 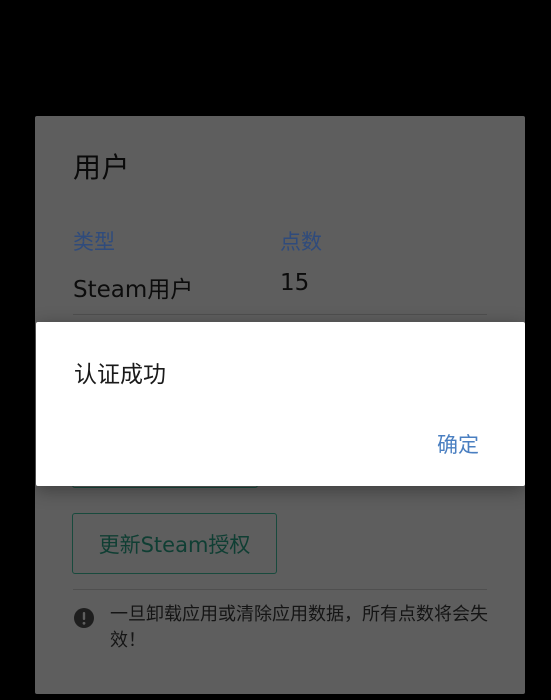 I want to click on card-title: 用户, so click(x=102, y=167).